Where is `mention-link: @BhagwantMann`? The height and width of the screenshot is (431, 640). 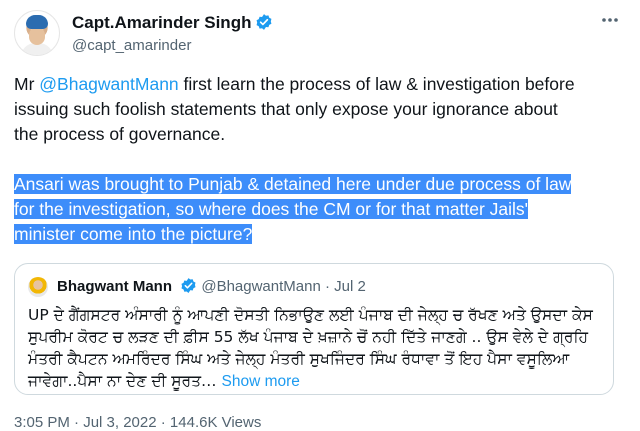
mention-link: @BhagwantMann is located at coordinates (108, 84).